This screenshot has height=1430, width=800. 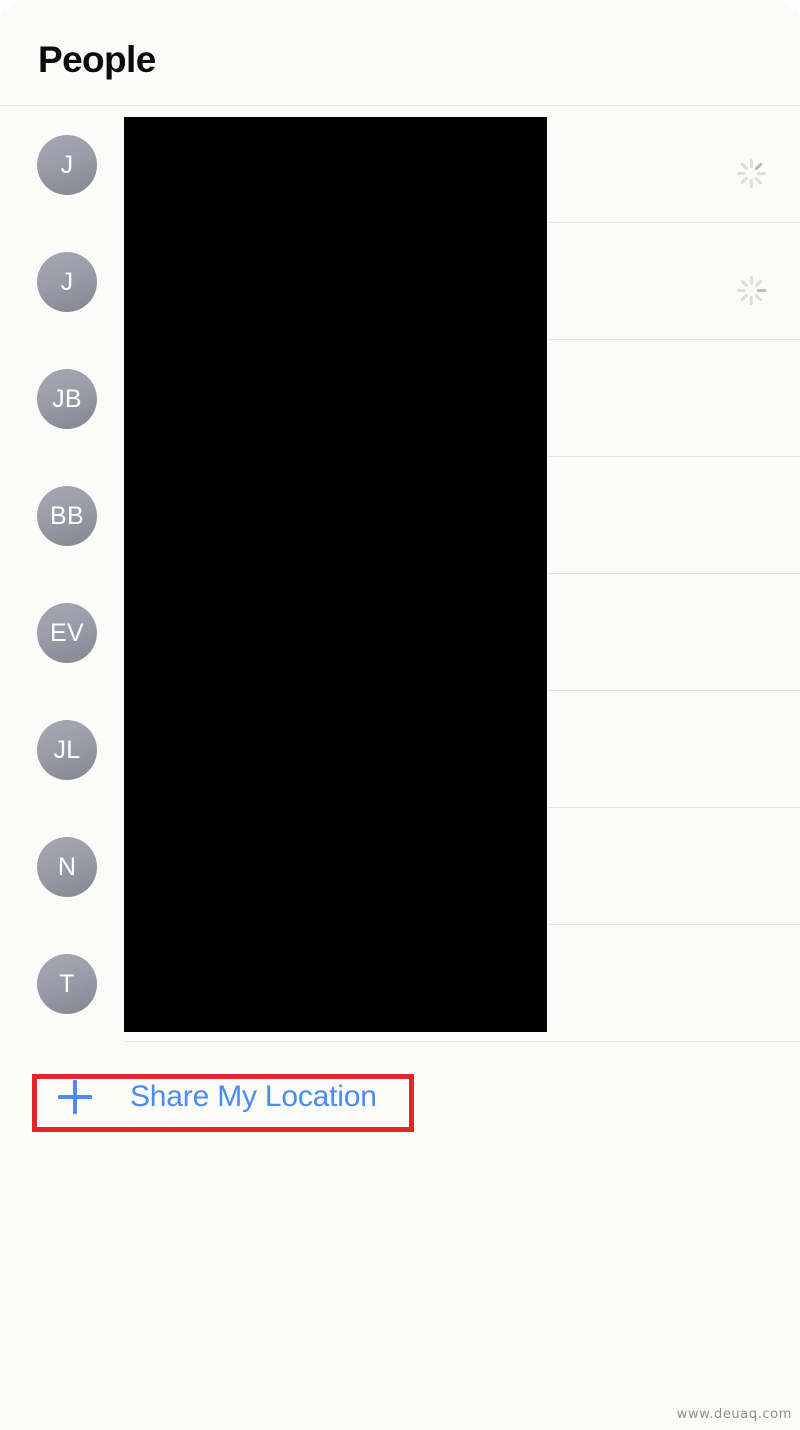 What do you see at coordinates (67, 984) in the screenshot?
I see `avatar: T` at bounding box center [67, 984].